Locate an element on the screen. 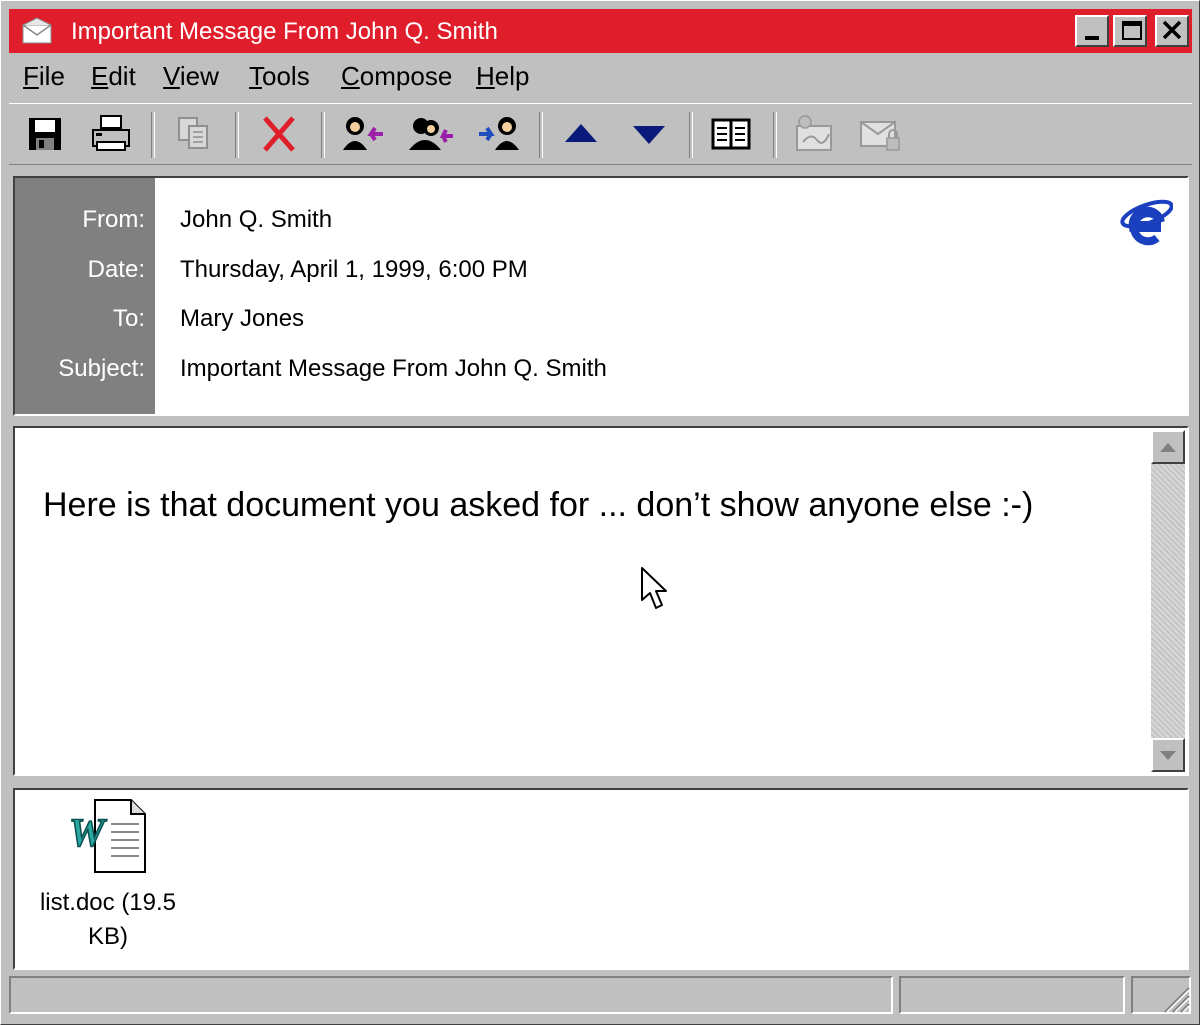 This screenshot has height=1025, width=1200. minimize-button is located at coordinates (1092, 31).